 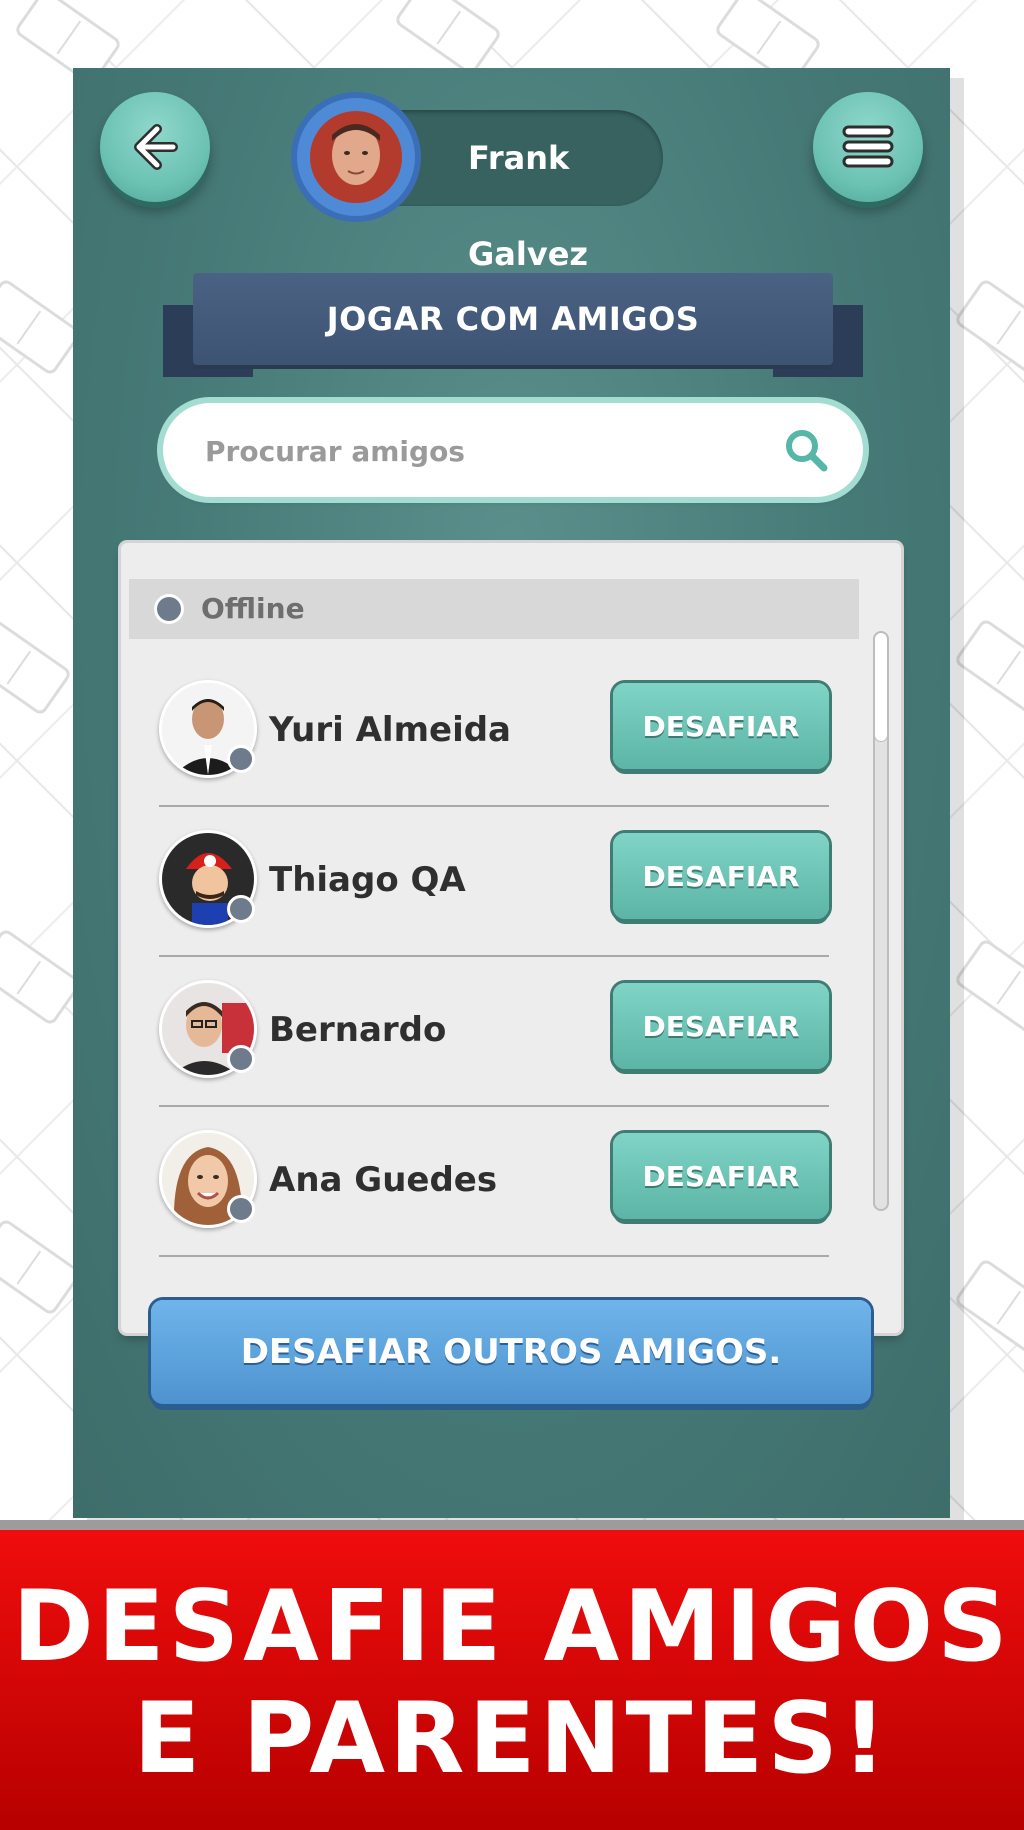 What do you see at coordinates (512, 1739) in the screenshot?
I see `promo-line-2: E PARENTES!` at bounding box center [512, 1739].